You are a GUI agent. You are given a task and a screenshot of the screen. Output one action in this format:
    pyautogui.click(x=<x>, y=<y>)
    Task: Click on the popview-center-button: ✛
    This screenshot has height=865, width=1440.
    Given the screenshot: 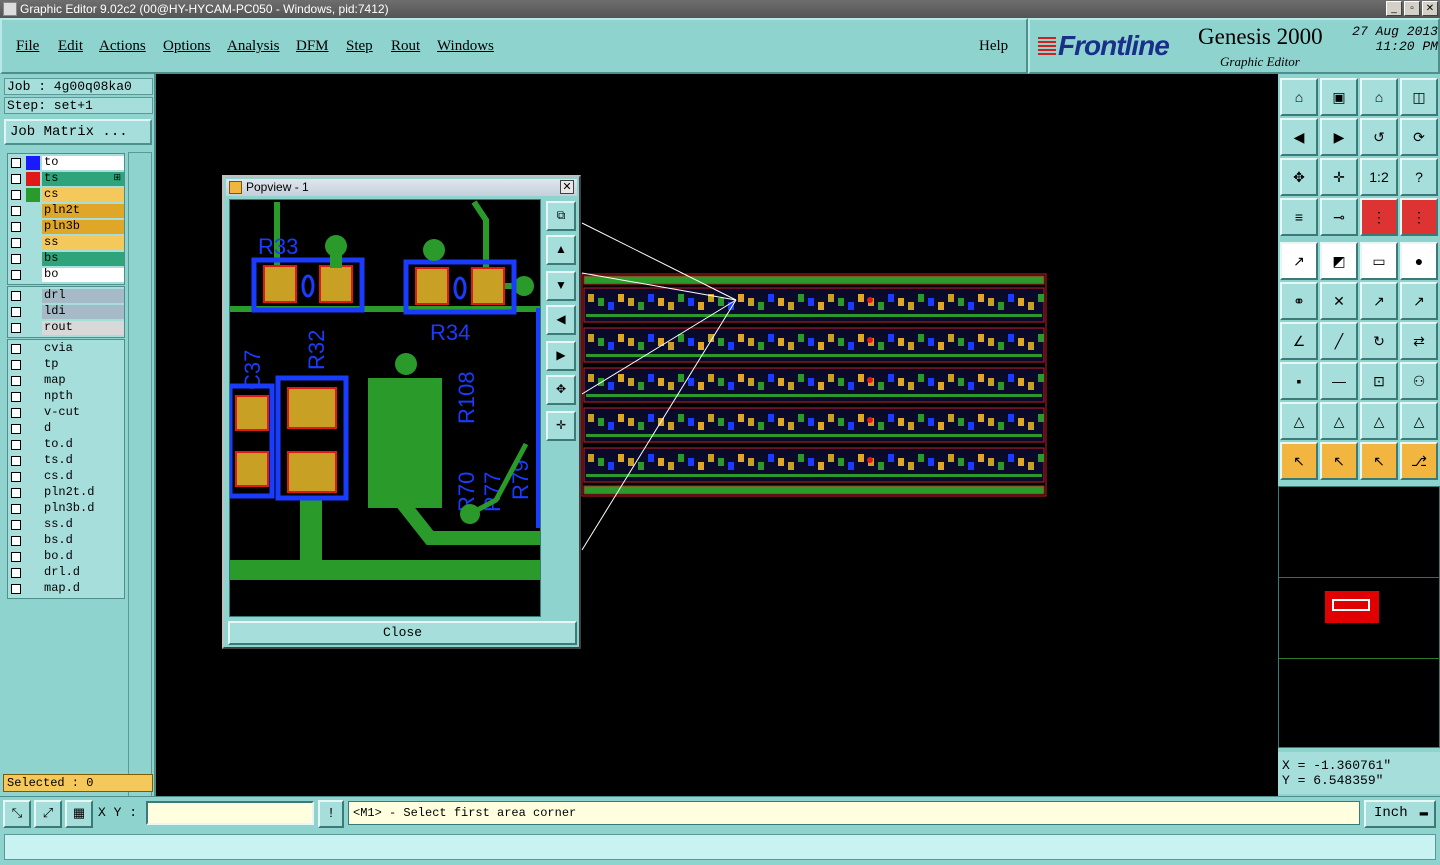 What is the action you would take?
    pyautogui.click(x=561, y=426)
    